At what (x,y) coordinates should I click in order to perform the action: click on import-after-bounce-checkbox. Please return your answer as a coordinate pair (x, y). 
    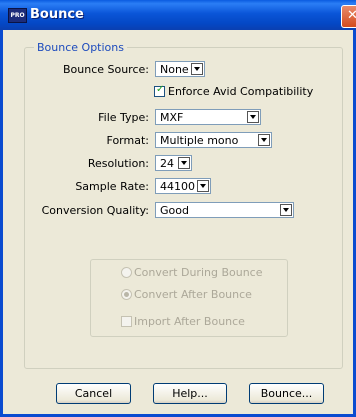
    Looking at the image, I should click on (126, 321).